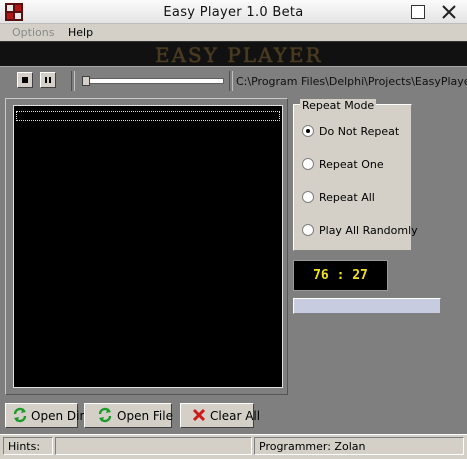  I want to click on menu-help: Help, so click(80, 32).